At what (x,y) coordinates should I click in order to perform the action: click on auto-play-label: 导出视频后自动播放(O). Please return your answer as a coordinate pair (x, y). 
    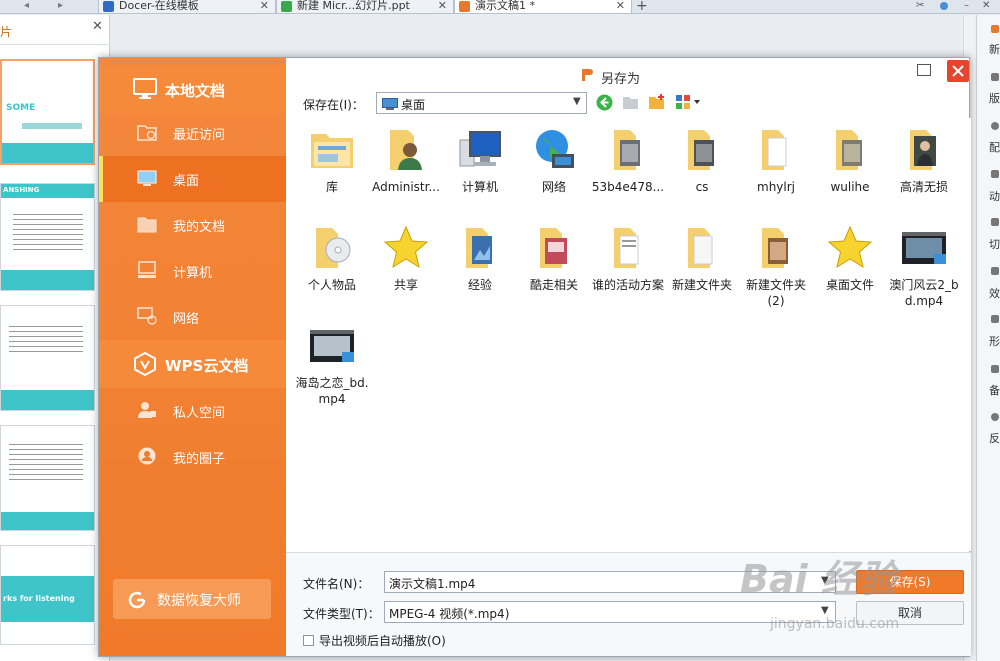
    Looking at the image, I should click on (382, 641).